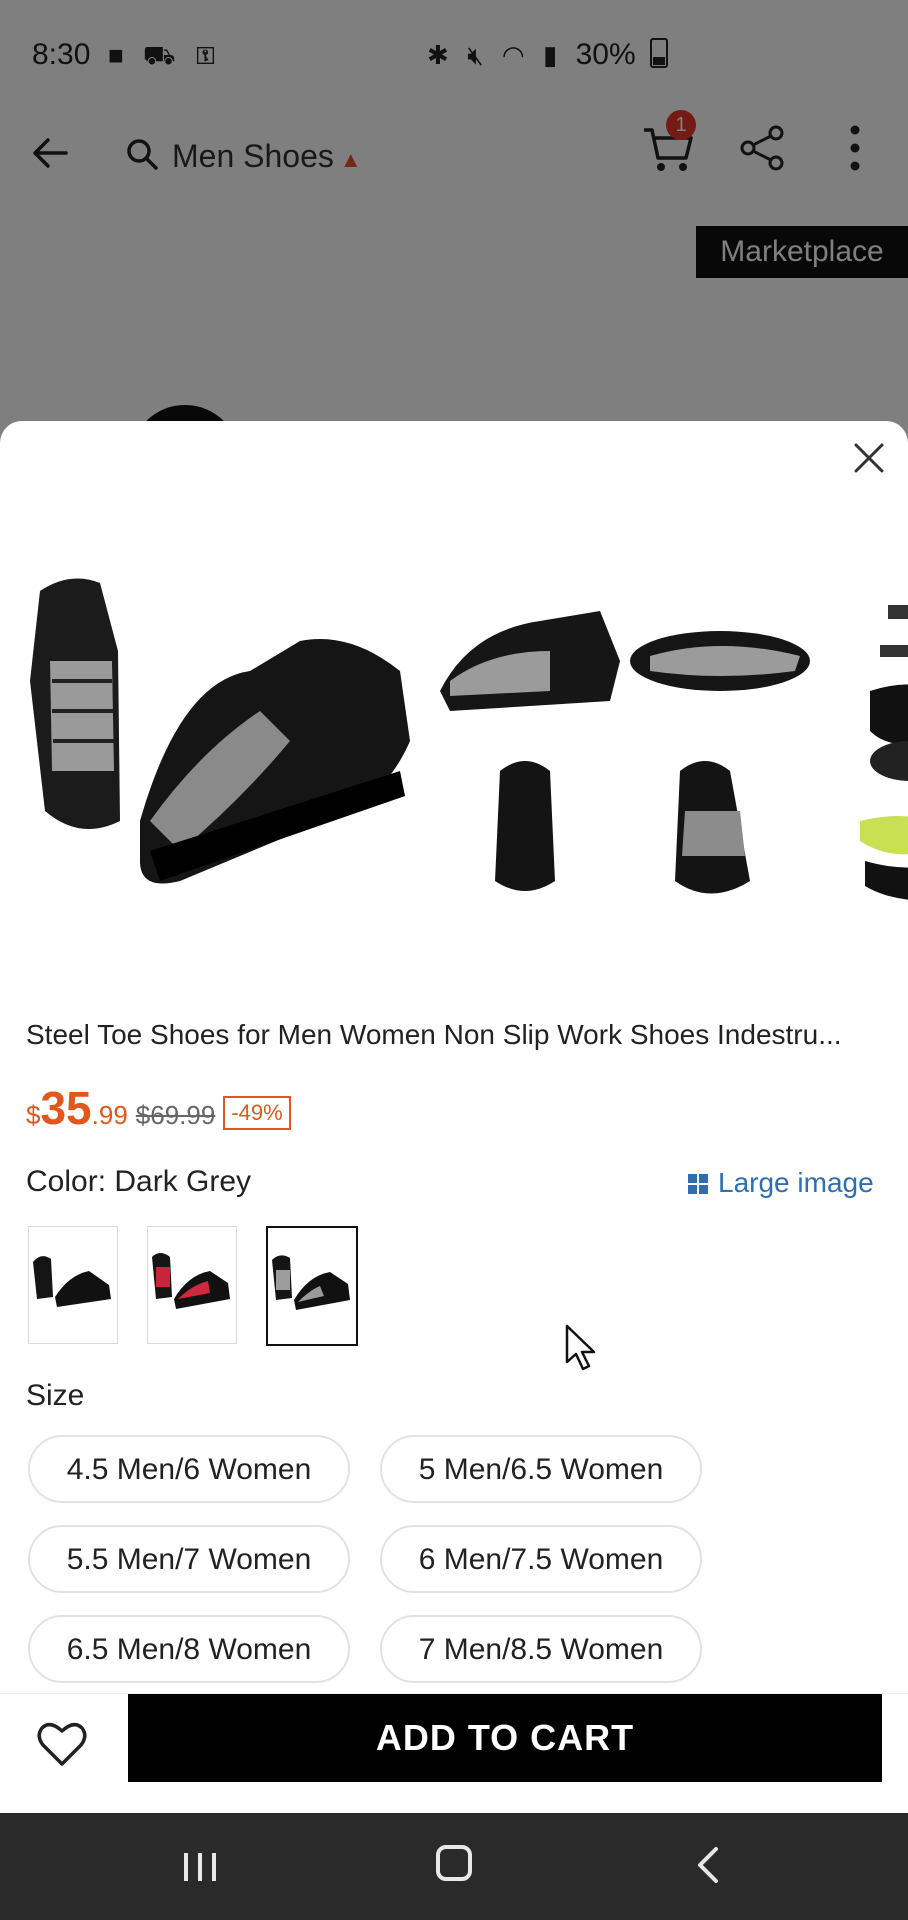 The image size is (908, 1920). What do you see at coordinates (189, 1559) in the screenshot?
I see `size-option: 5.5 Men/7 Women` at bounding box center [189, 1559].